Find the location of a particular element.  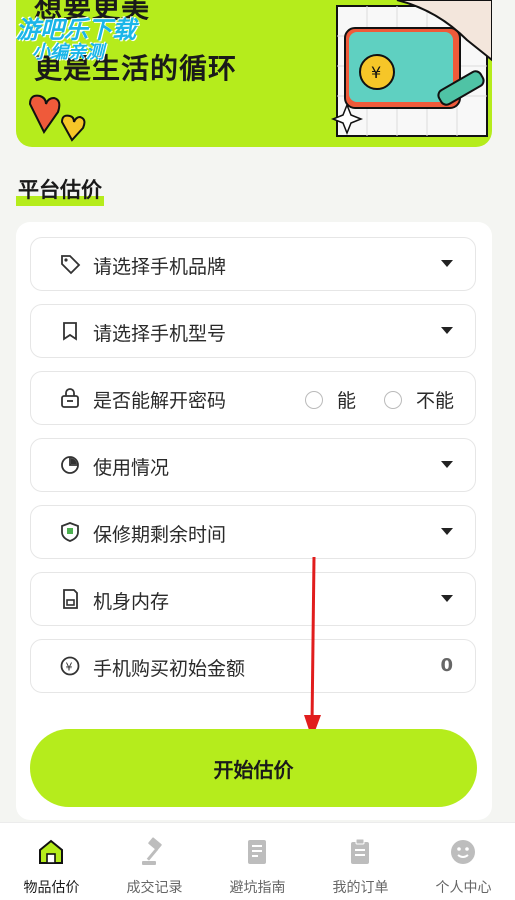

warranty-select-label: 保修期剩余时间 is located at coordinates (160, 535).